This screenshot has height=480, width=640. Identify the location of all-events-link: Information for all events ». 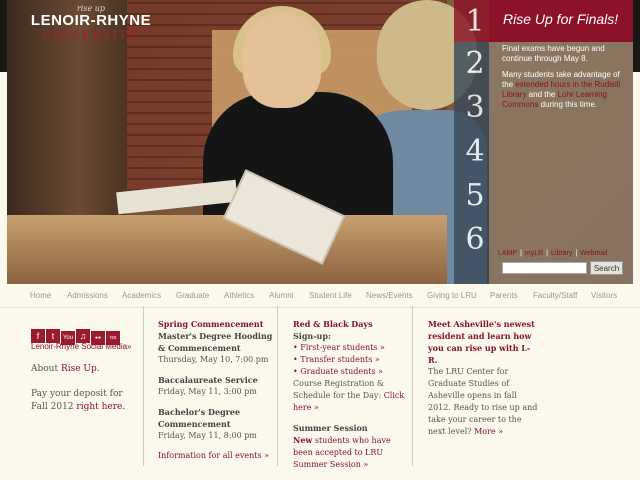
(215, 456).